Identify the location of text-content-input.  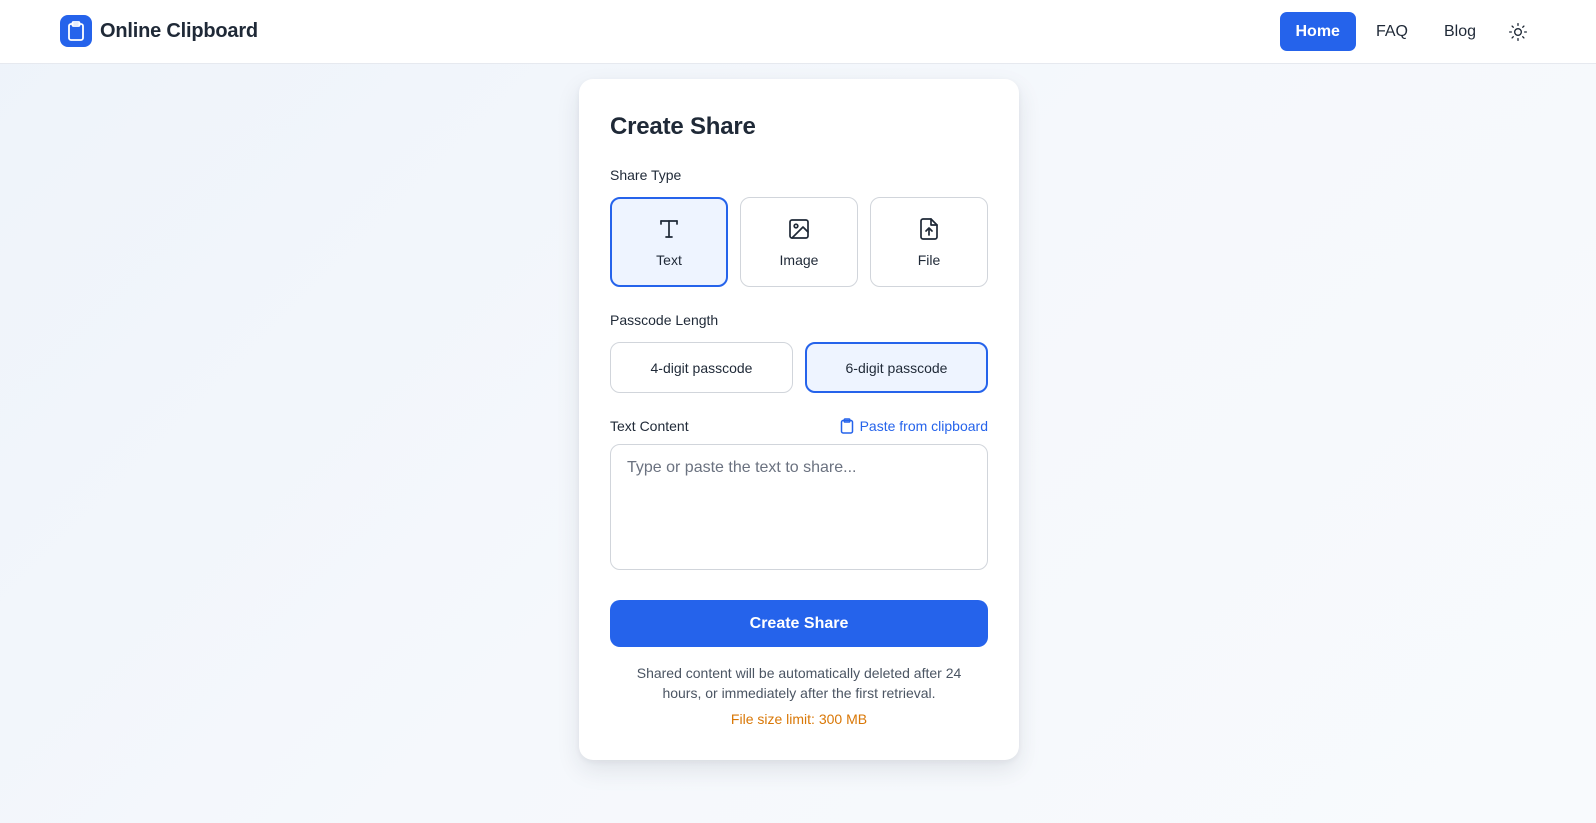
(799, 507).